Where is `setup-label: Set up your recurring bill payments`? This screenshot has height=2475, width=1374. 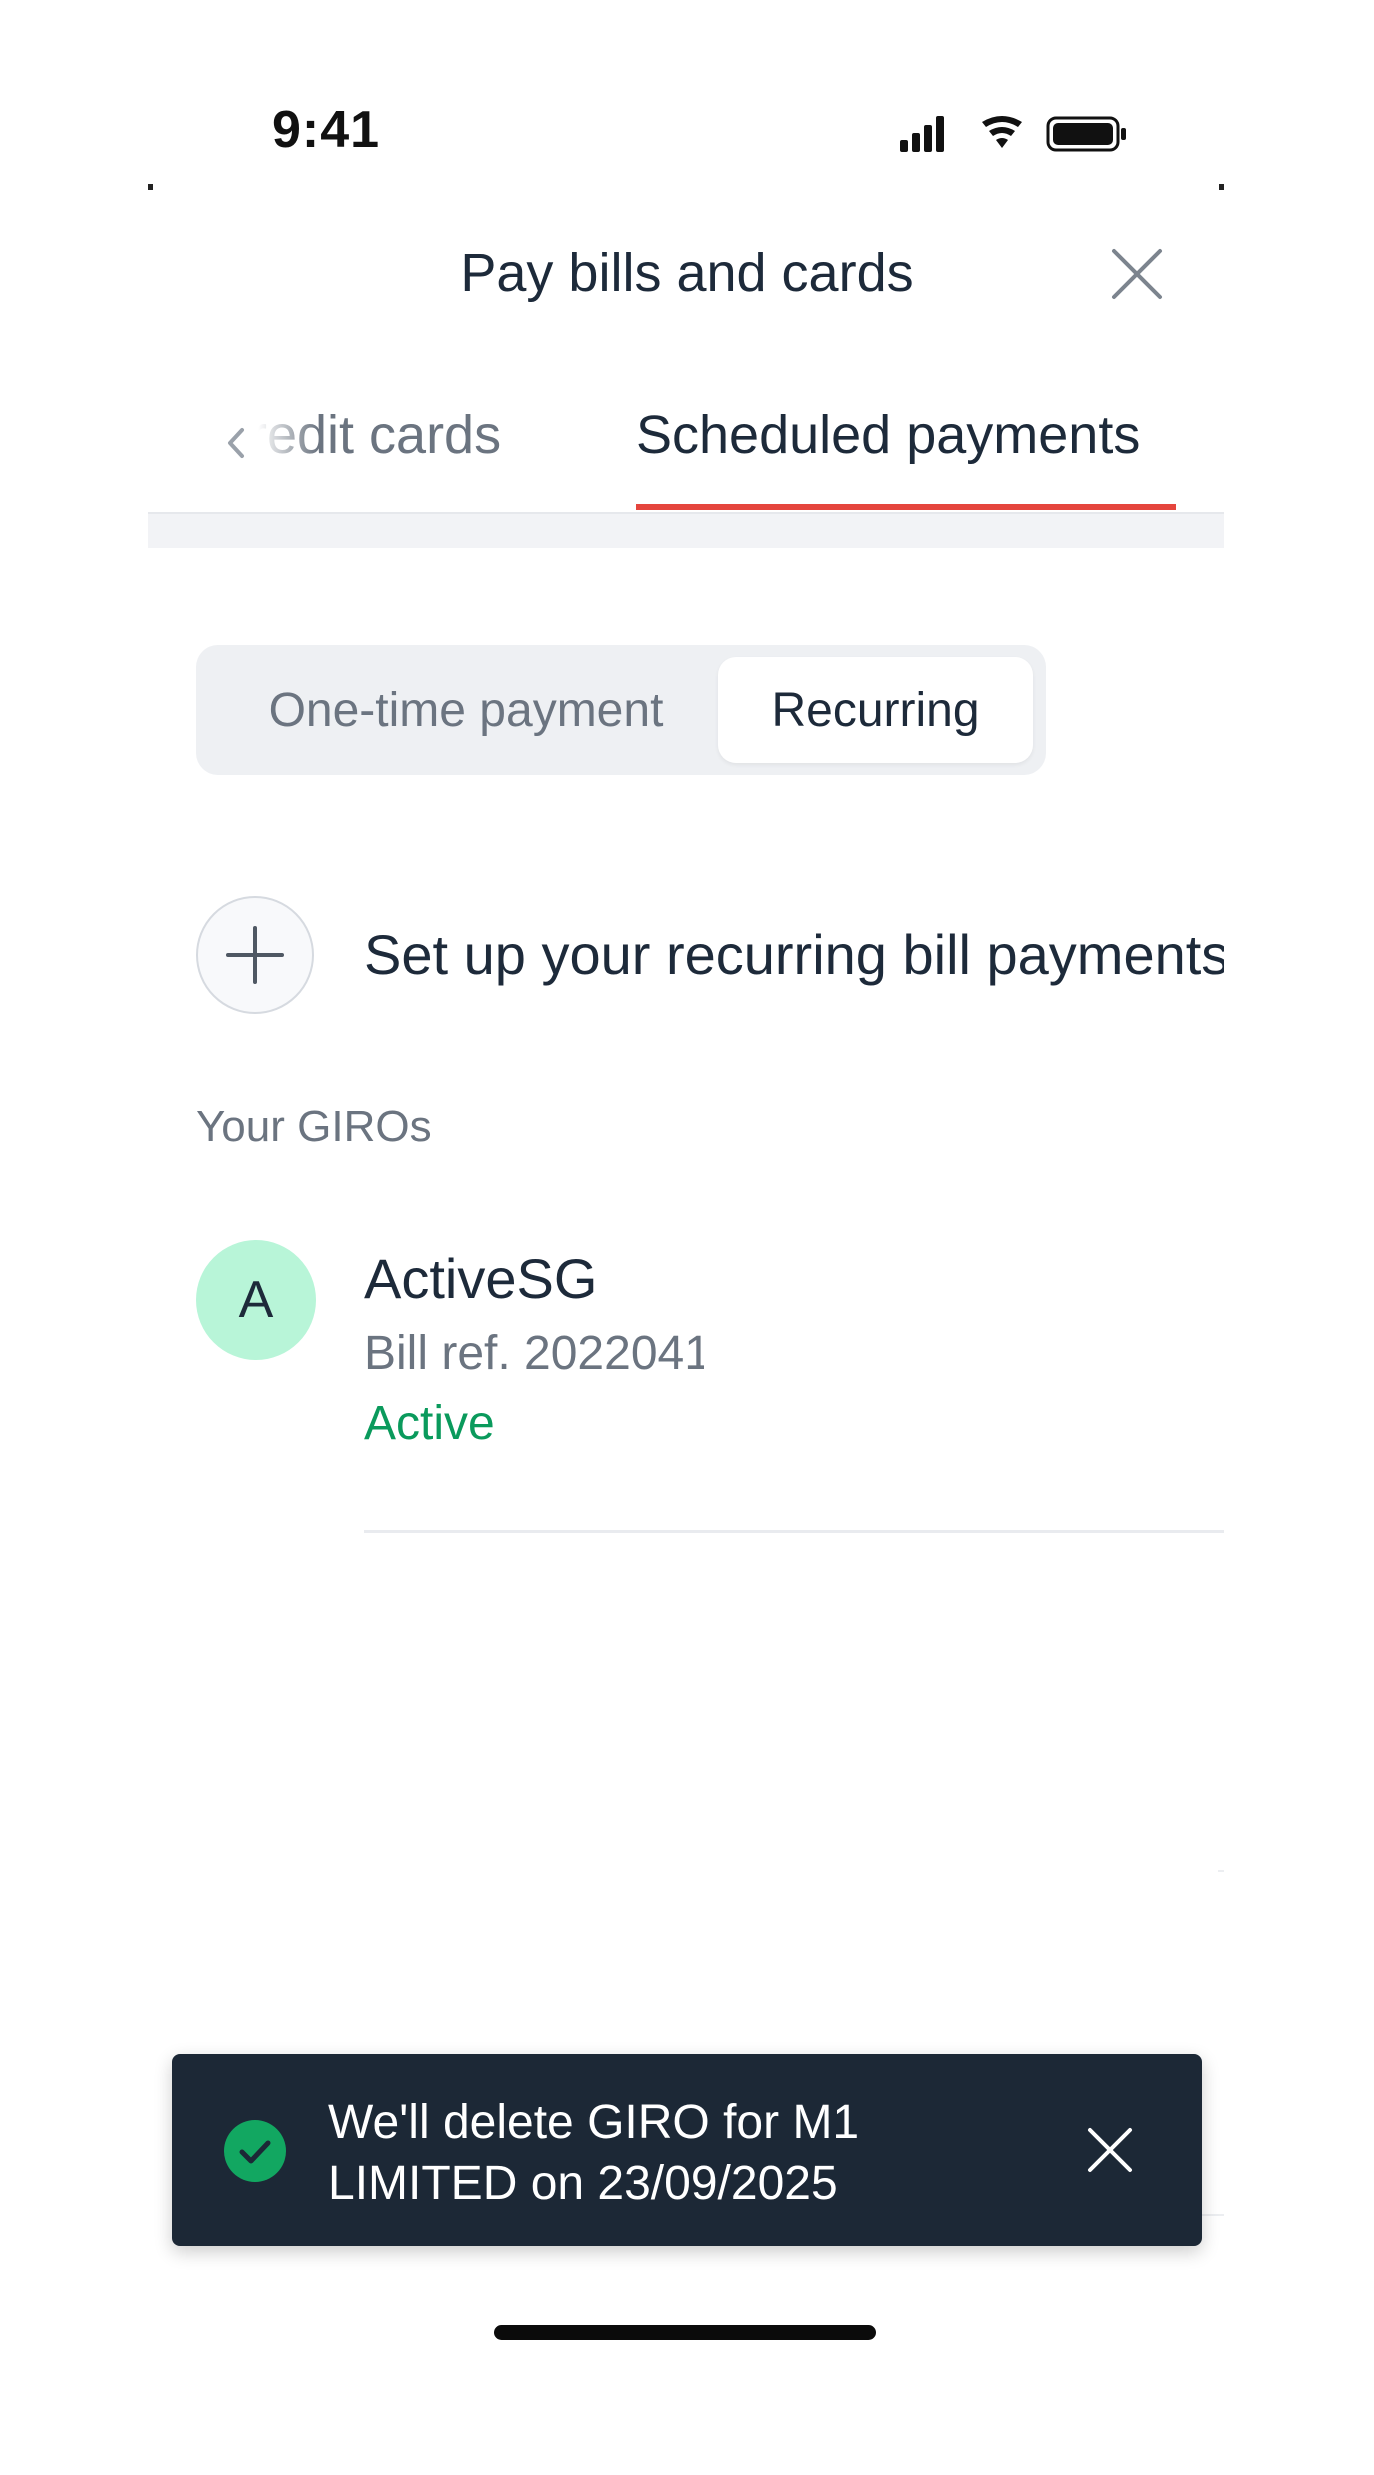
setup-label: Set up your recurring bill payments is located at coordinates (794, 954).